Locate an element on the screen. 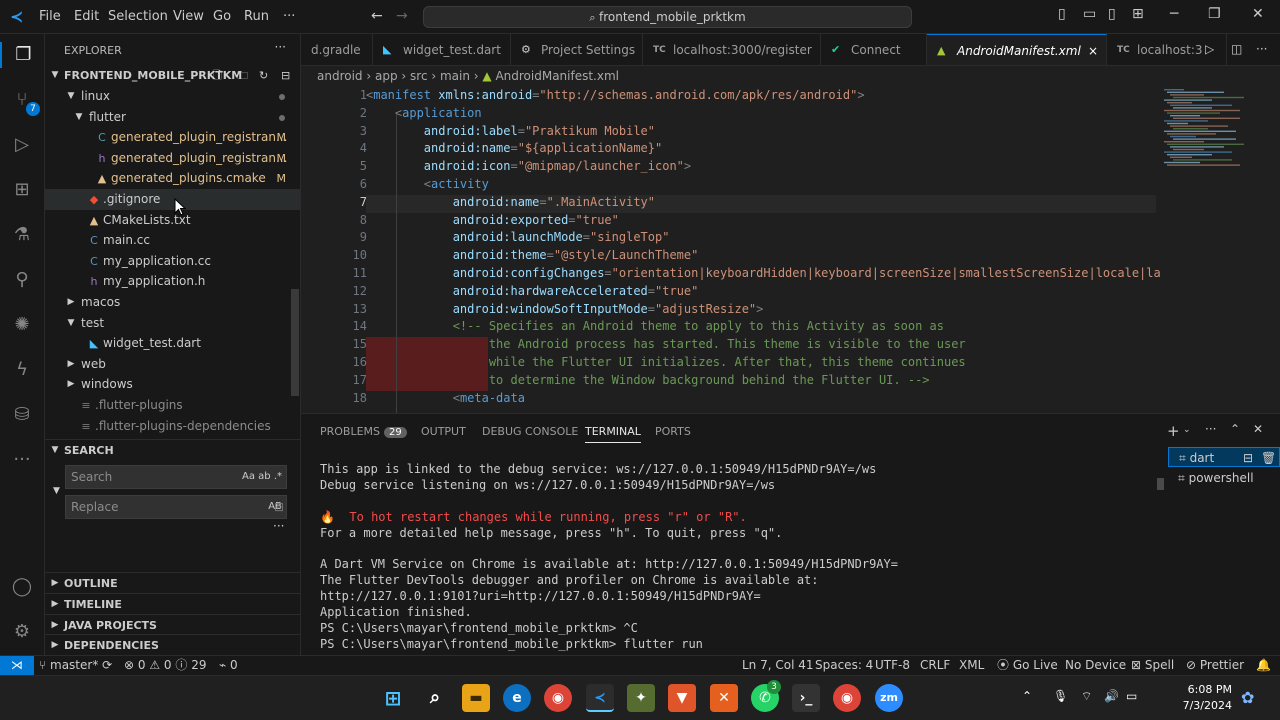  minimap is located at coordinates (1215, 146).